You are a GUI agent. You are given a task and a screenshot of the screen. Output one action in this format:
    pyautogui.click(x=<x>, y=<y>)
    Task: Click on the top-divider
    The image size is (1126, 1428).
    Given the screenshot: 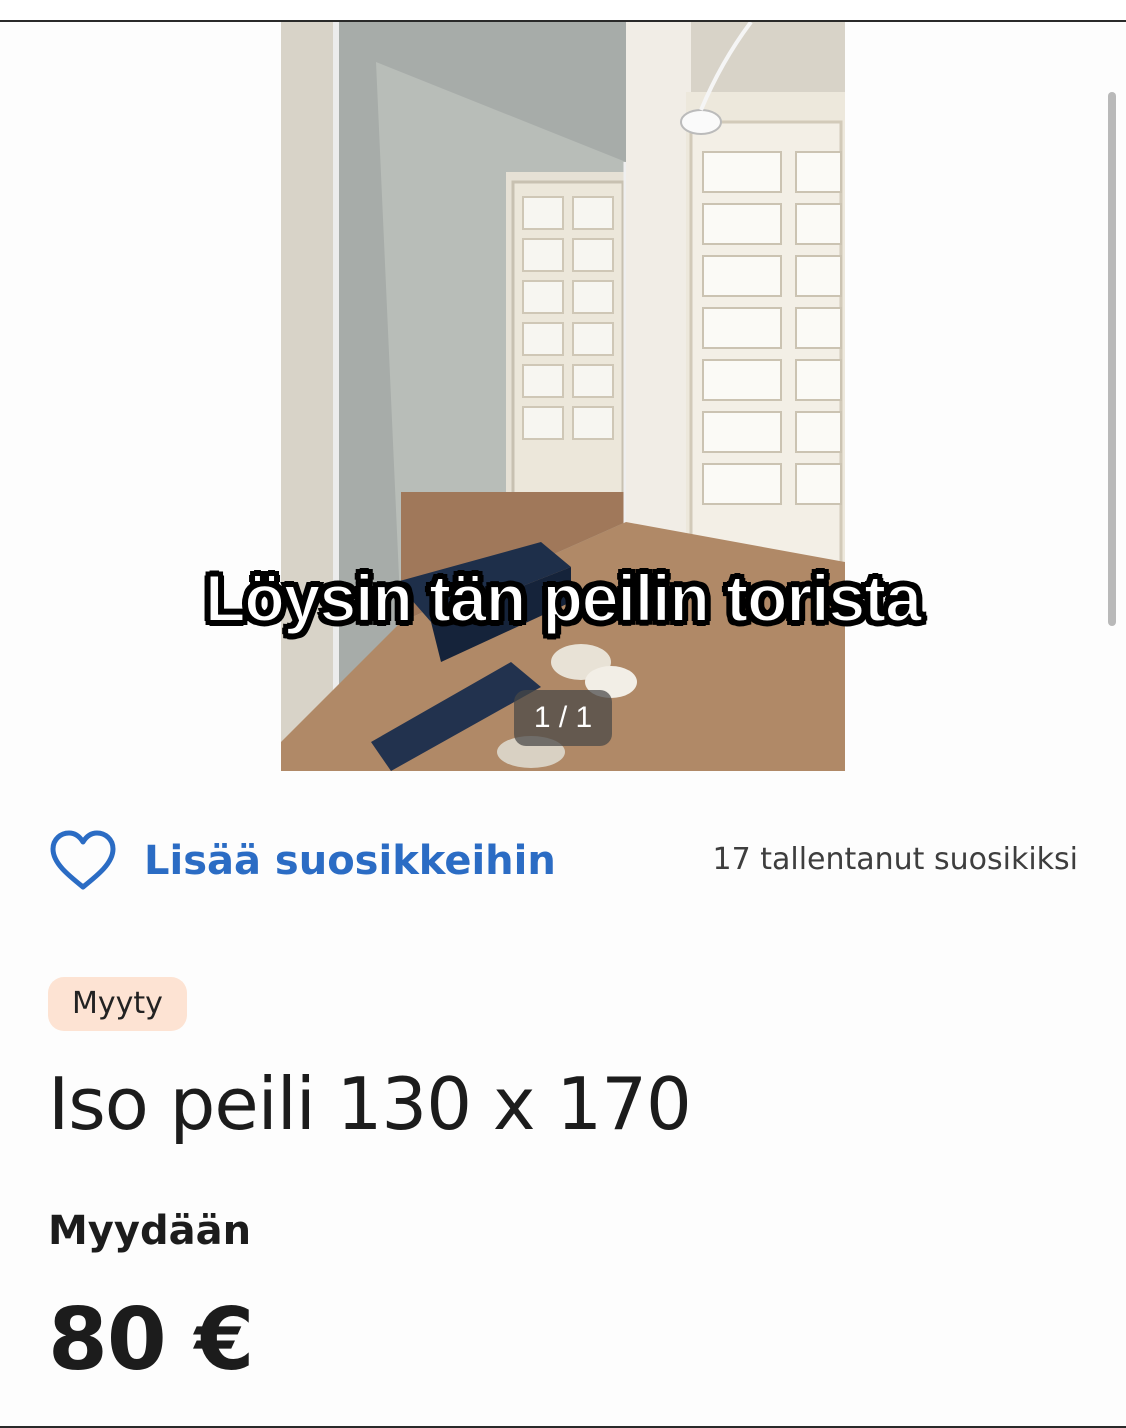 What is the action you would take?
    pyautogui.click(x=563, y=11)
    